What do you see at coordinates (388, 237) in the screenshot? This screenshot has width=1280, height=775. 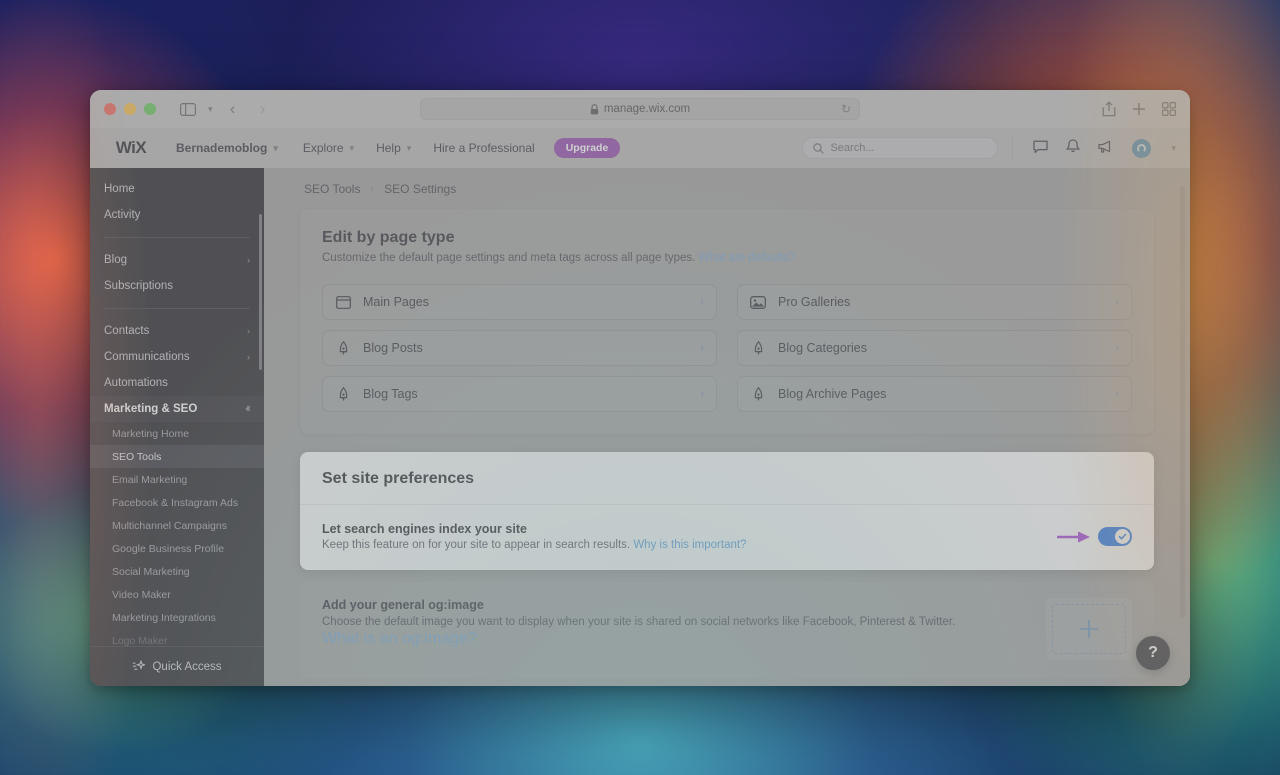 I see `page-title: Edit by page type` at bounding box center [388, 237].